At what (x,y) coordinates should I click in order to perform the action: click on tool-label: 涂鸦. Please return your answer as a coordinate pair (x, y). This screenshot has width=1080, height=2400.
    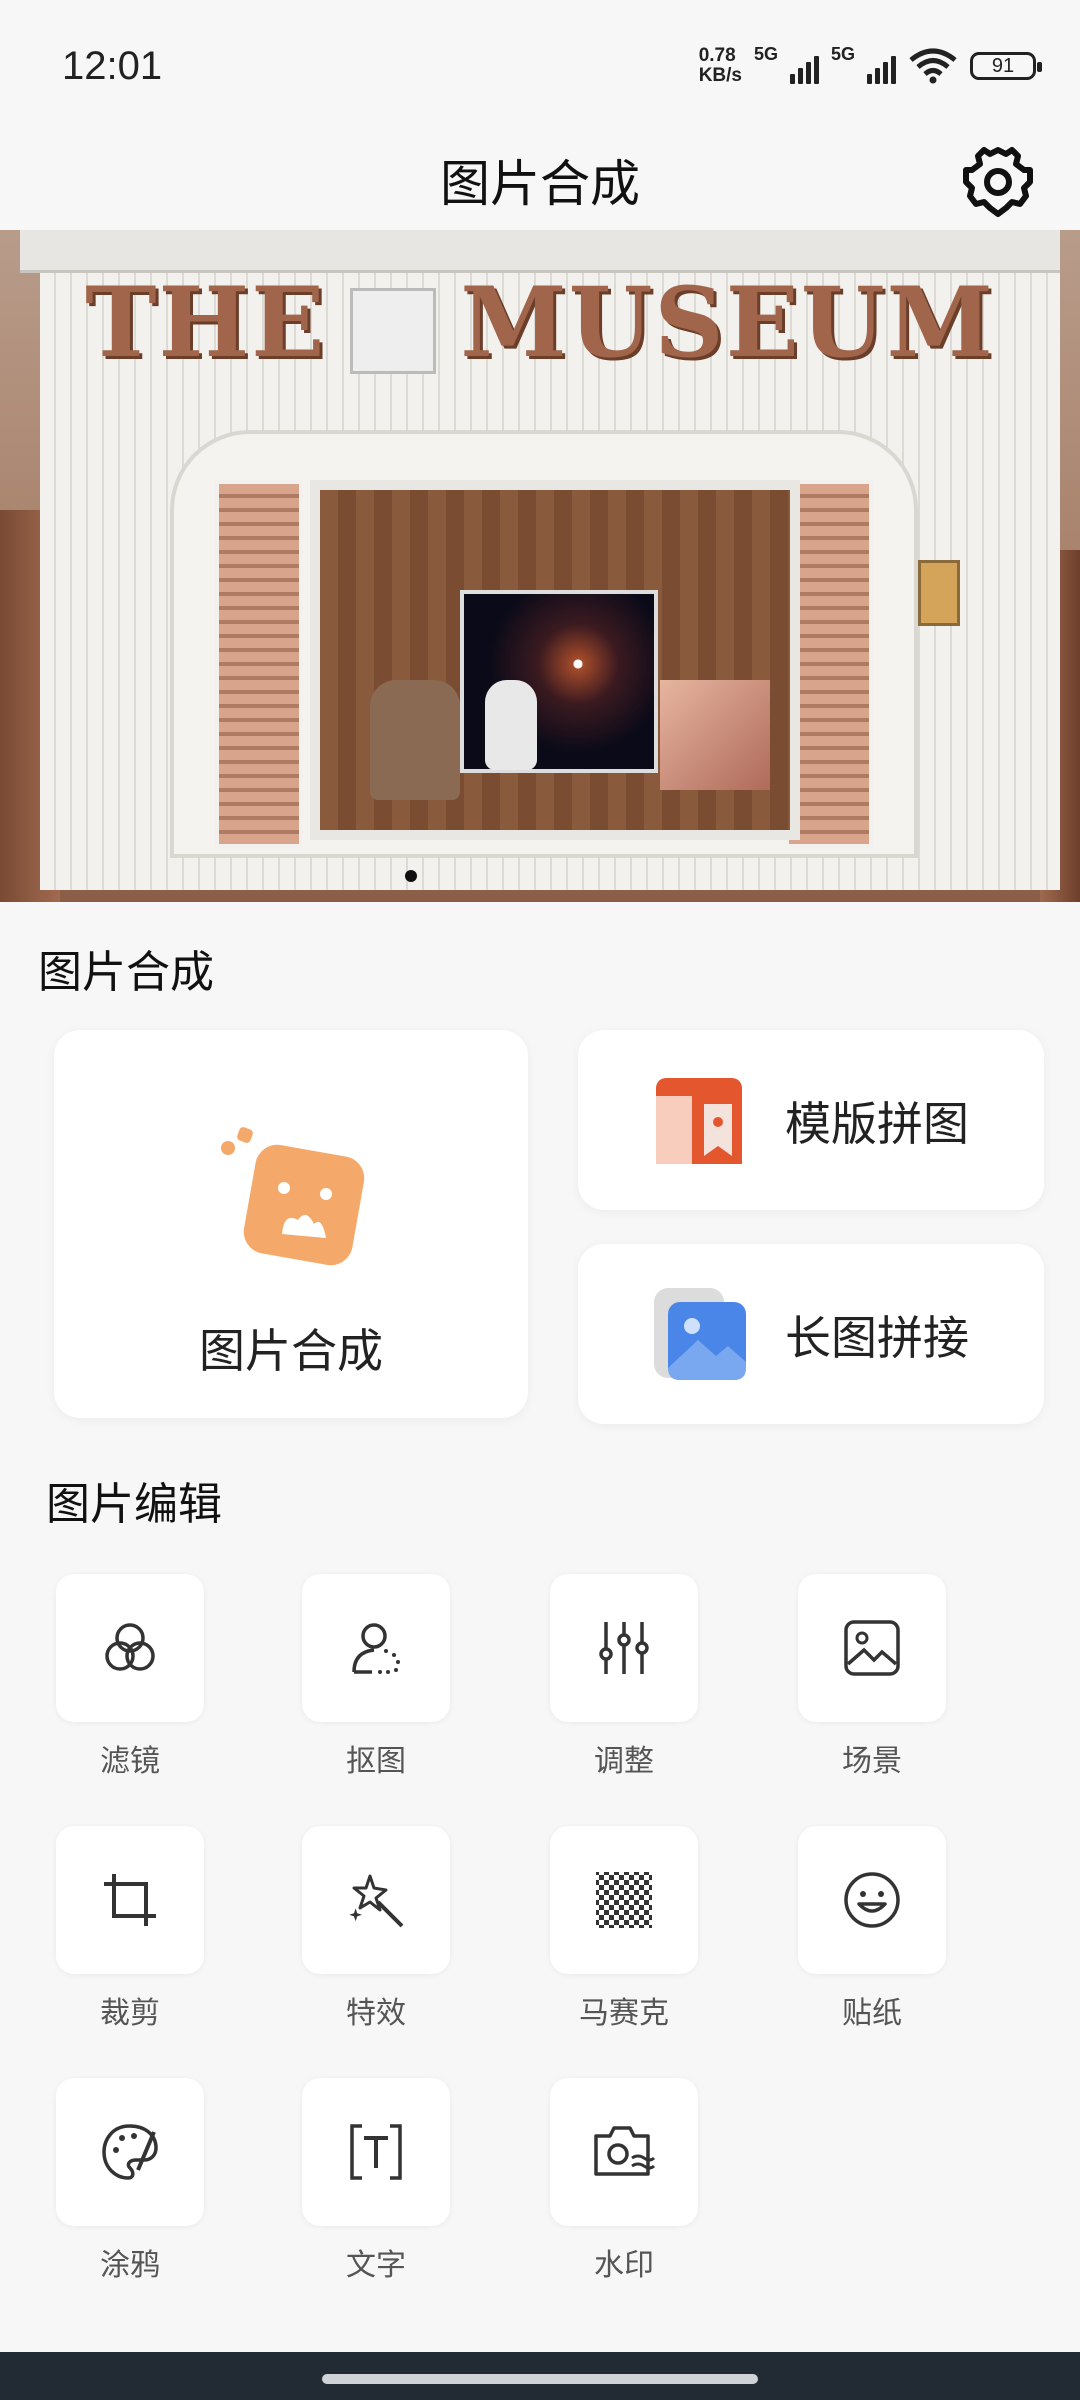
    Looking at the image, I should click on (130, 2265).